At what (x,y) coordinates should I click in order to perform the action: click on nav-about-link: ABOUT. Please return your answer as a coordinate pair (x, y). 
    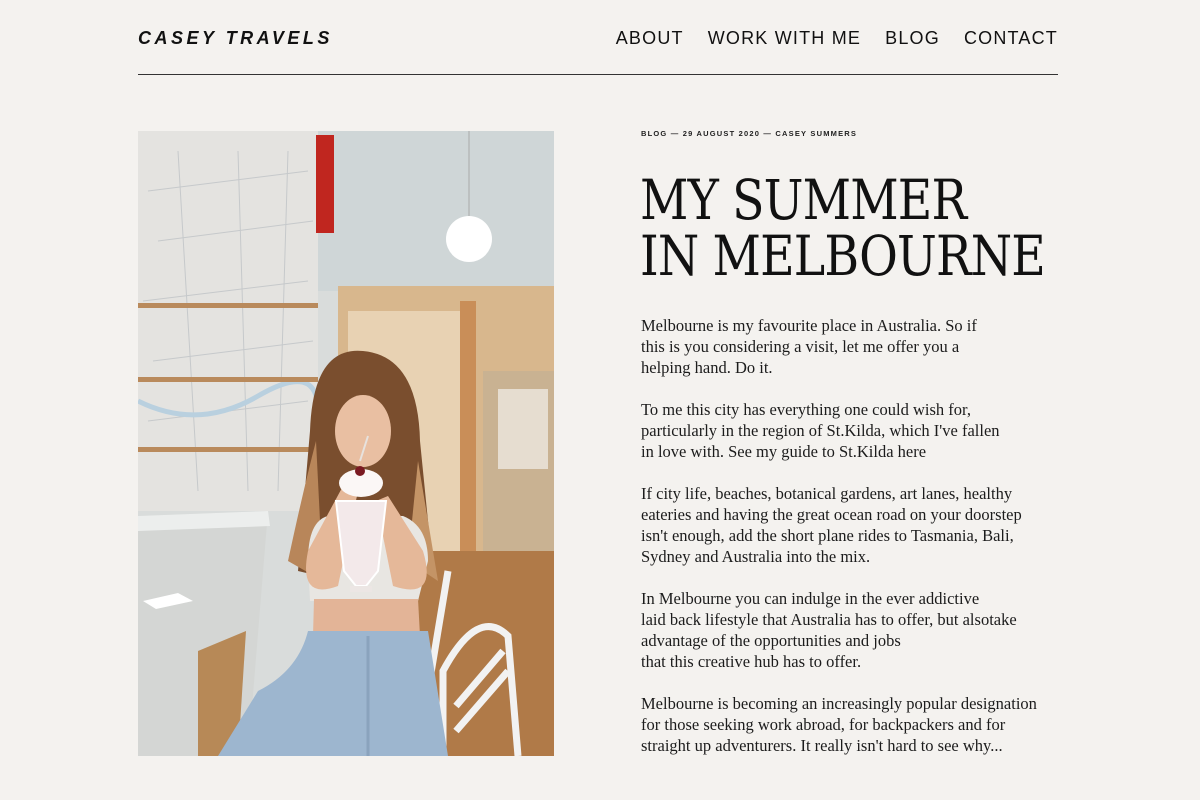
    Looking at the image, I should click on (650, 38).